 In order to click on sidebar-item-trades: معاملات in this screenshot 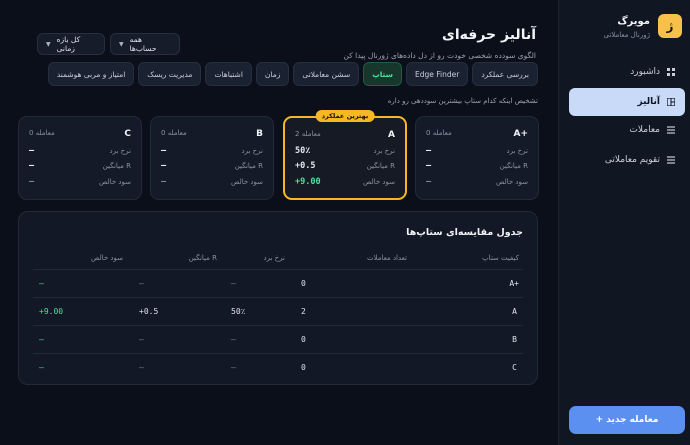, I will do `click(627, 130)`.